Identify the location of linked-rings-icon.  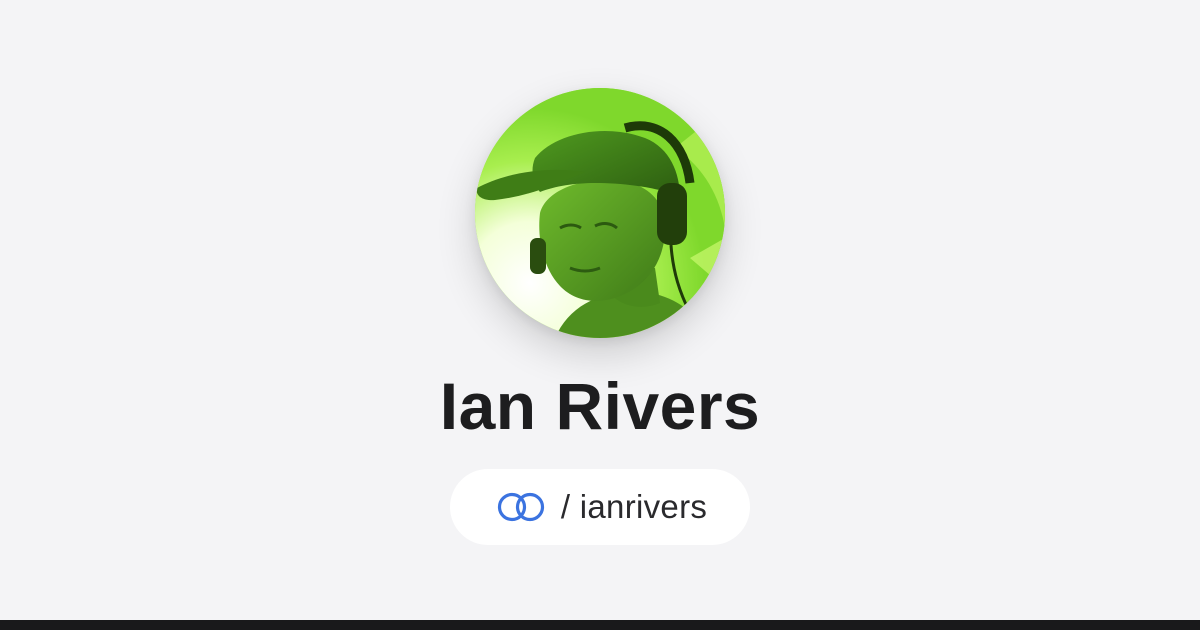
(521, 507).